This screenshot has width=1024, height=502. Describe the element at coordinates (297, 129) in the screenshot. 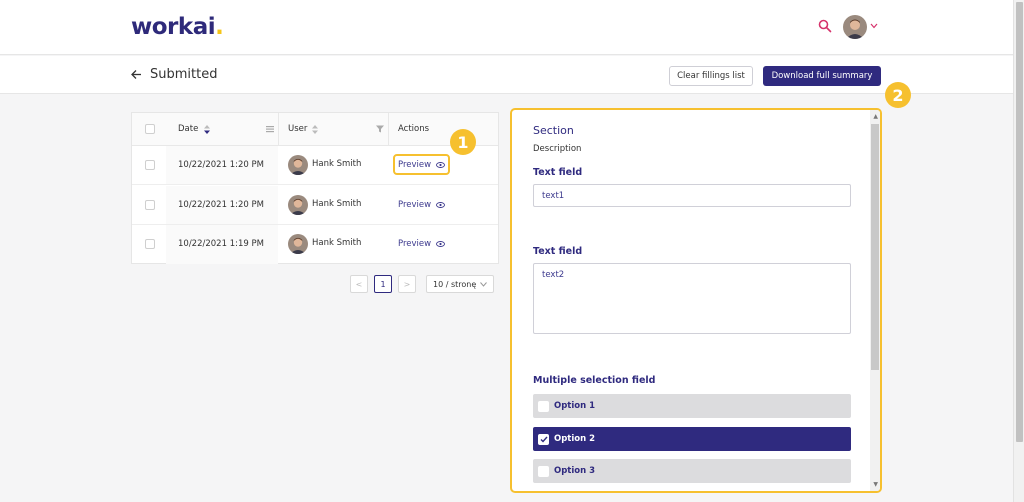

I see `user-column-header: User` at that location.